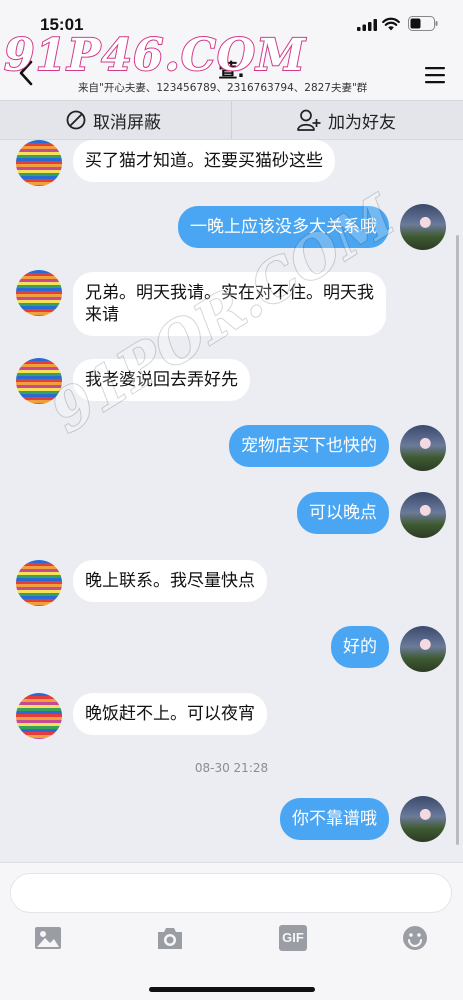 This screenshot has width=463, height=1000. I want to click on home-indicator, so click(232, 989).